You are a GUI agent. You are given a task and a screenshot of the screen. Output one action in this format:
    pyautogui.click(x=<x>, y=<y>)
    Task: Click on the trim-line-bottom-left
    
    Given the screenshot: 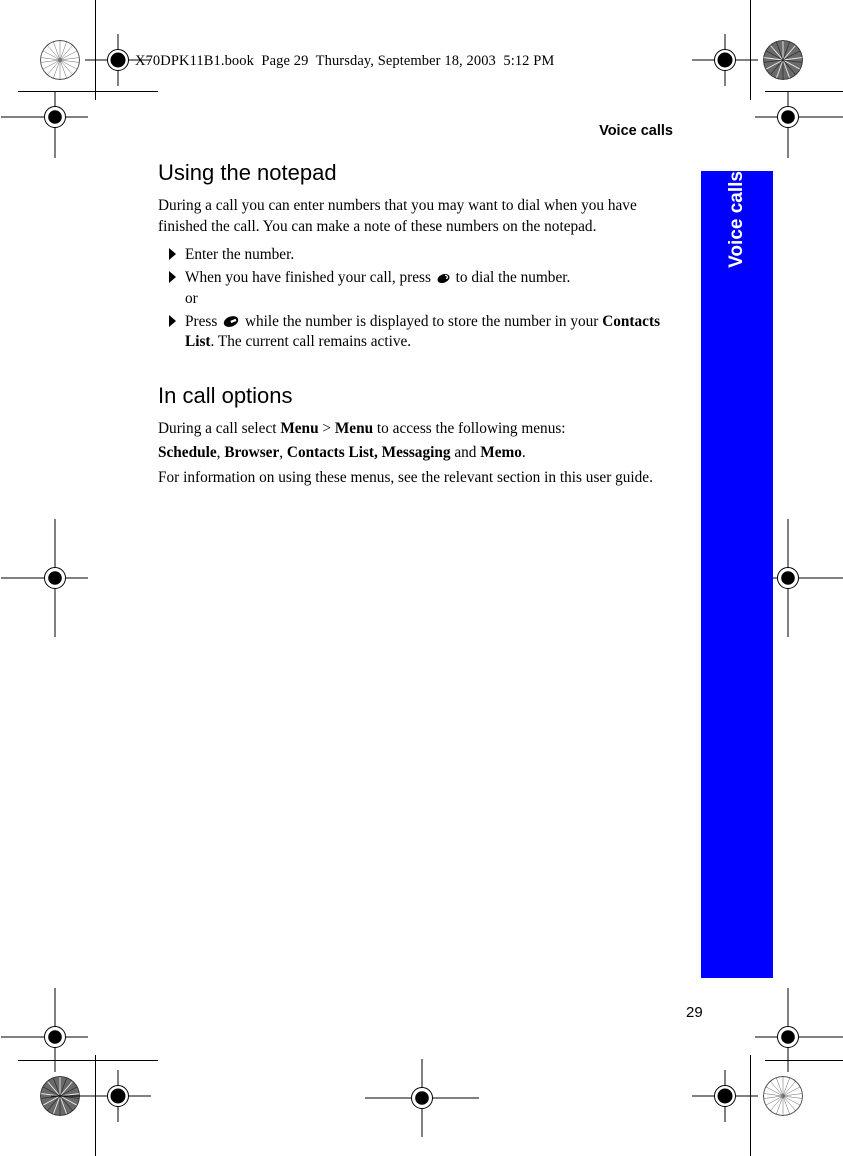 What is the action you would take?
    pyautogui.click(x=88, y=1060)
    